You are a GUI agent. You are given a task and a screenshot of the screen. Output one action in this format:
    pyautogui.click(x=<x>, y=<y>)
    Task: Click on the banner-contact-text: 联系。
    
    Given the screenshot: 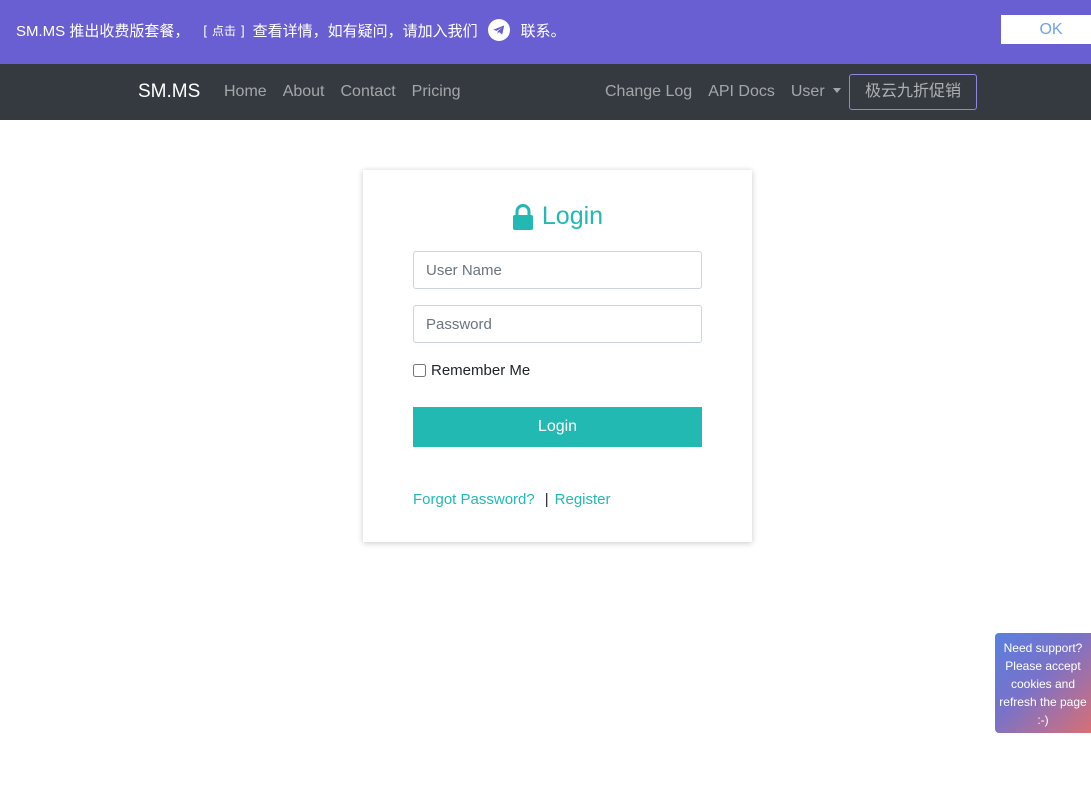 What is the action you would take?
    pyautogui.click(x=543, y=31)
    